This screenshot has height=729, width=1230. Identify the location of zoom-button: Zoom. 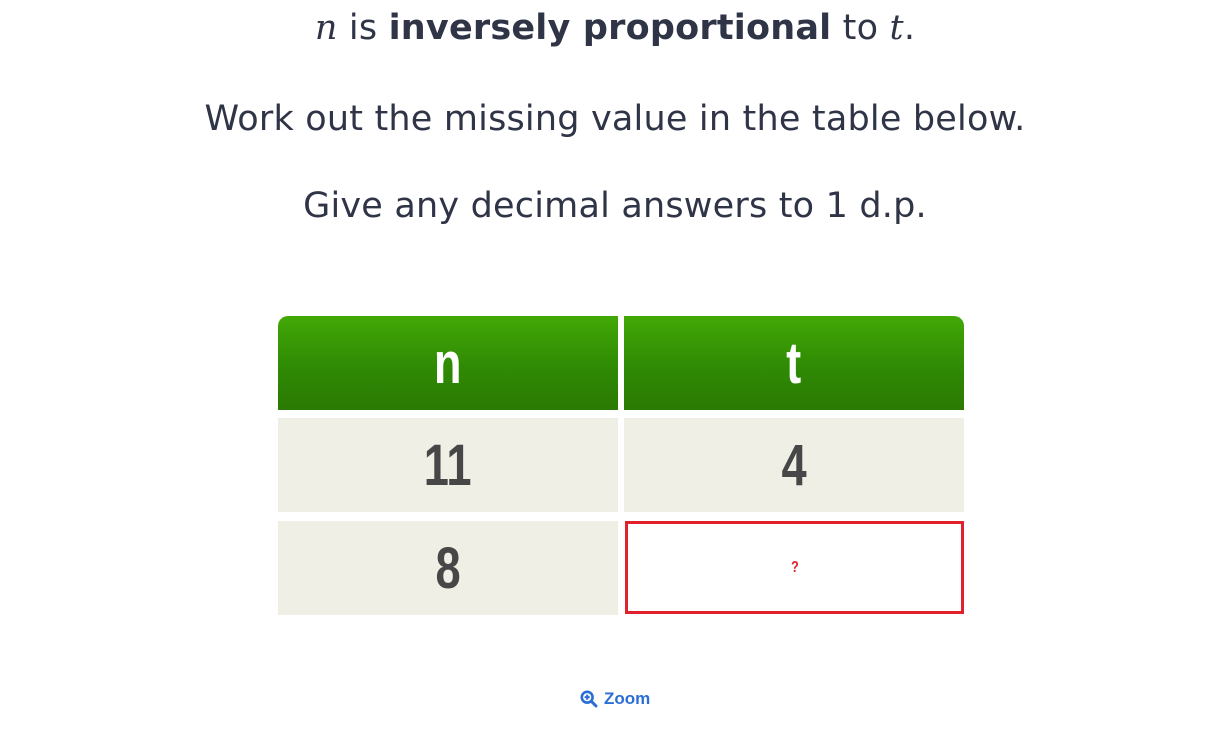
(615, 699).